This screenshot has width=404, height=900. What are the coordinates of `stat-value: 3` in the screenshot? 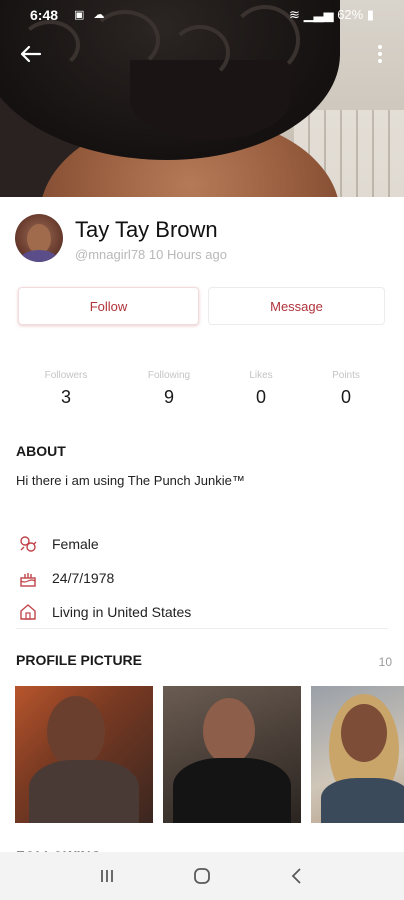 It's located at (65, 397).